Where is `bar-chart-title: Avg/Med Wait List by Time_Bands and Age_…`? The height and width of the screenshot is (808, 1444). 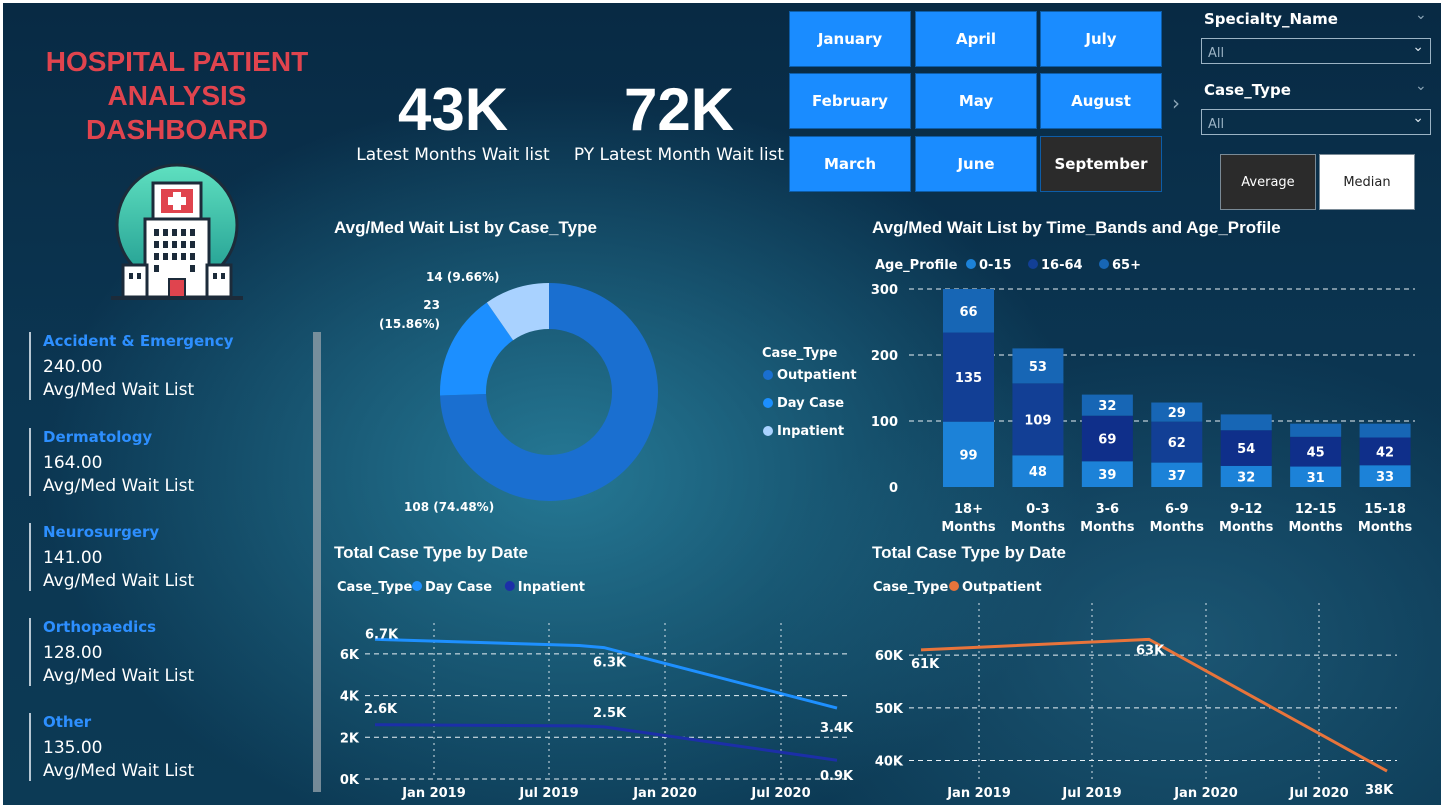 bar-chart-title: Avg/Med Wait List by Time_Bands and Age_… is located at coordinates (1076, 227).